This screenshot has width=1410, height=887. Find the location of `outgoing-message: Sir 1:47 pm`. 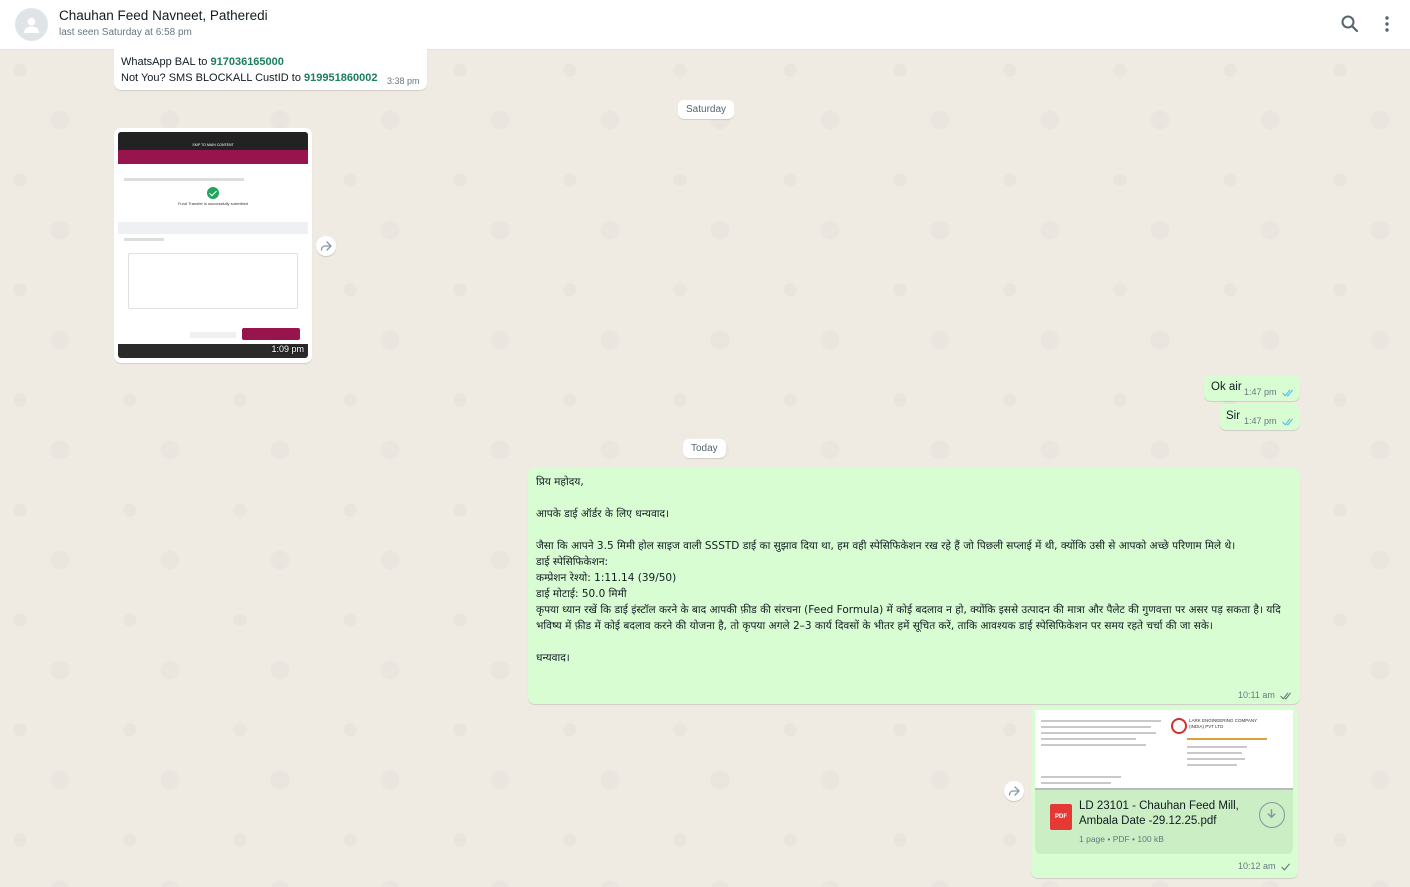

outgoing-message: Sir 1:47 pm is located at coordinates (1259, 417).